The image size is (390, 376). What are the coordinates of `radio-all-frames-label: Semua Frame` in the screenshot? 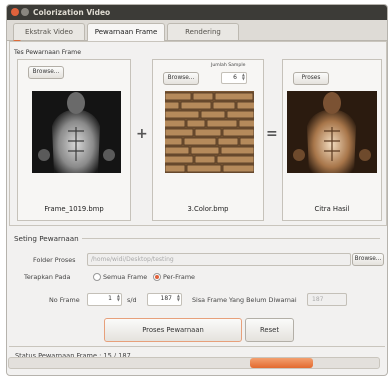 It's located at (125, 277).